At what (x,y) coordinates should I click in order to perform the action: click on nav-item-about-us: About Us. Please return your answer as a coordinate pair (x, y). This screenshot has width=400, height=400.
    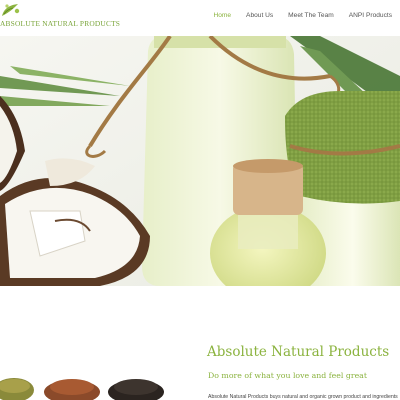
    Looking at the image, I should click on (259, 15).